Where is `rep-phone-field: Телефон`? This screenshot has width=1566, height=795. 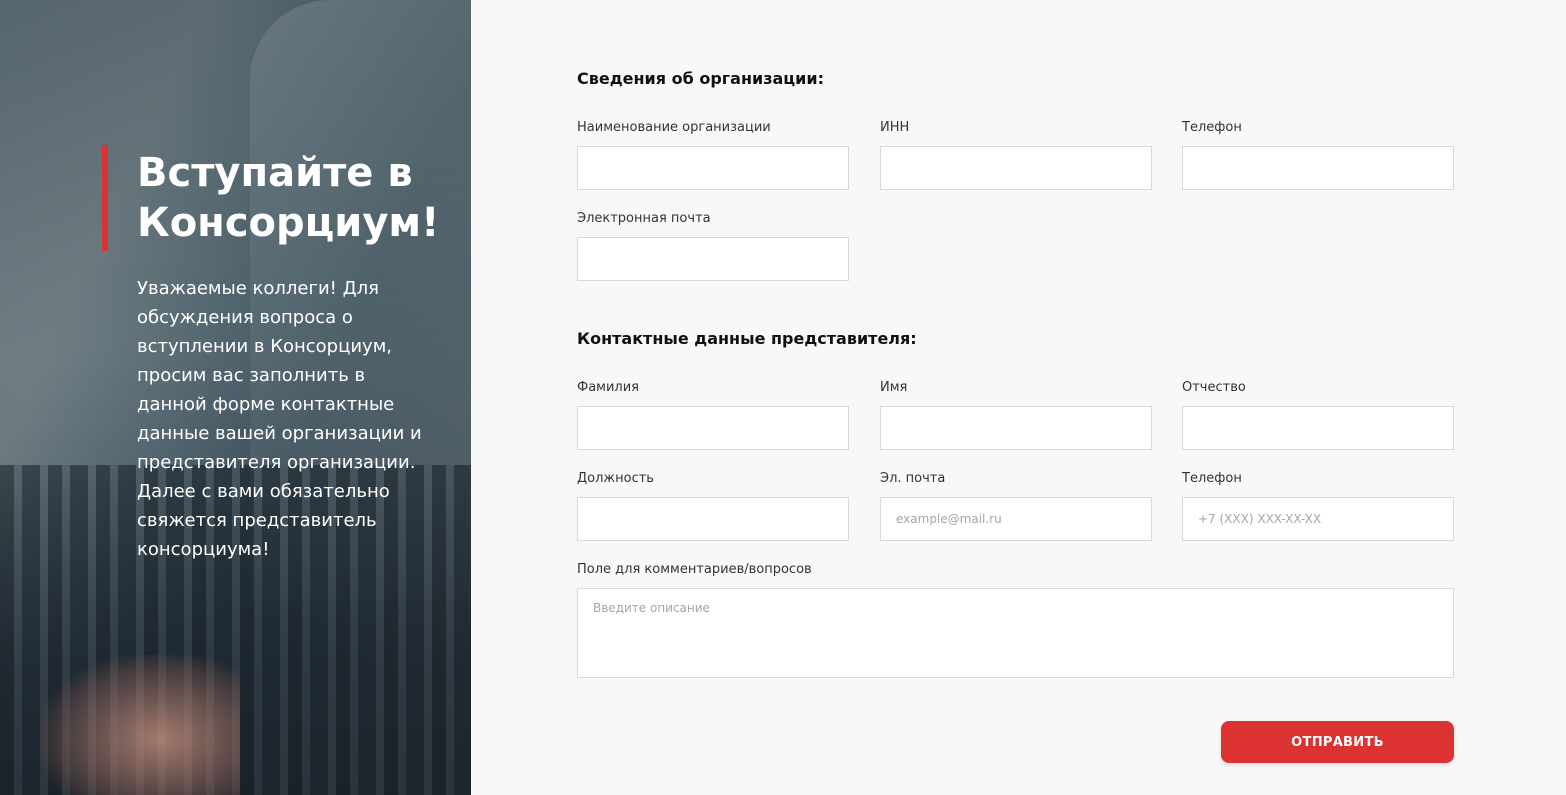 rep-phone-field: Телефон is located at coordinates (1318, 506).